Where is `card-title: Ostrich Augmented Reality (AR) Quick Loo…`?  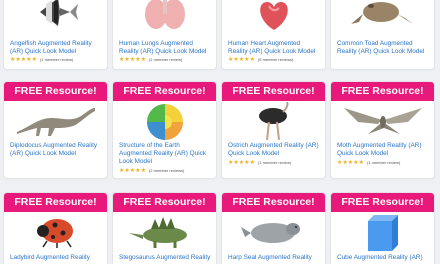
card-title: Ostrich Augmented Reality (AR) Quick Loo… is located at coordinates (274, 150).